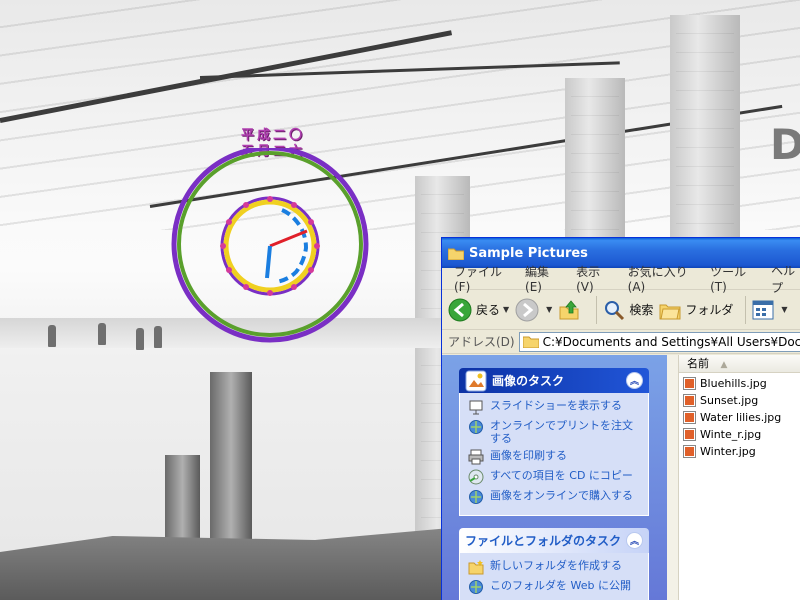  Describe the element at coordinates (481, 342) in the screenshot. I see `address-label: アドレス(D)` at that location.